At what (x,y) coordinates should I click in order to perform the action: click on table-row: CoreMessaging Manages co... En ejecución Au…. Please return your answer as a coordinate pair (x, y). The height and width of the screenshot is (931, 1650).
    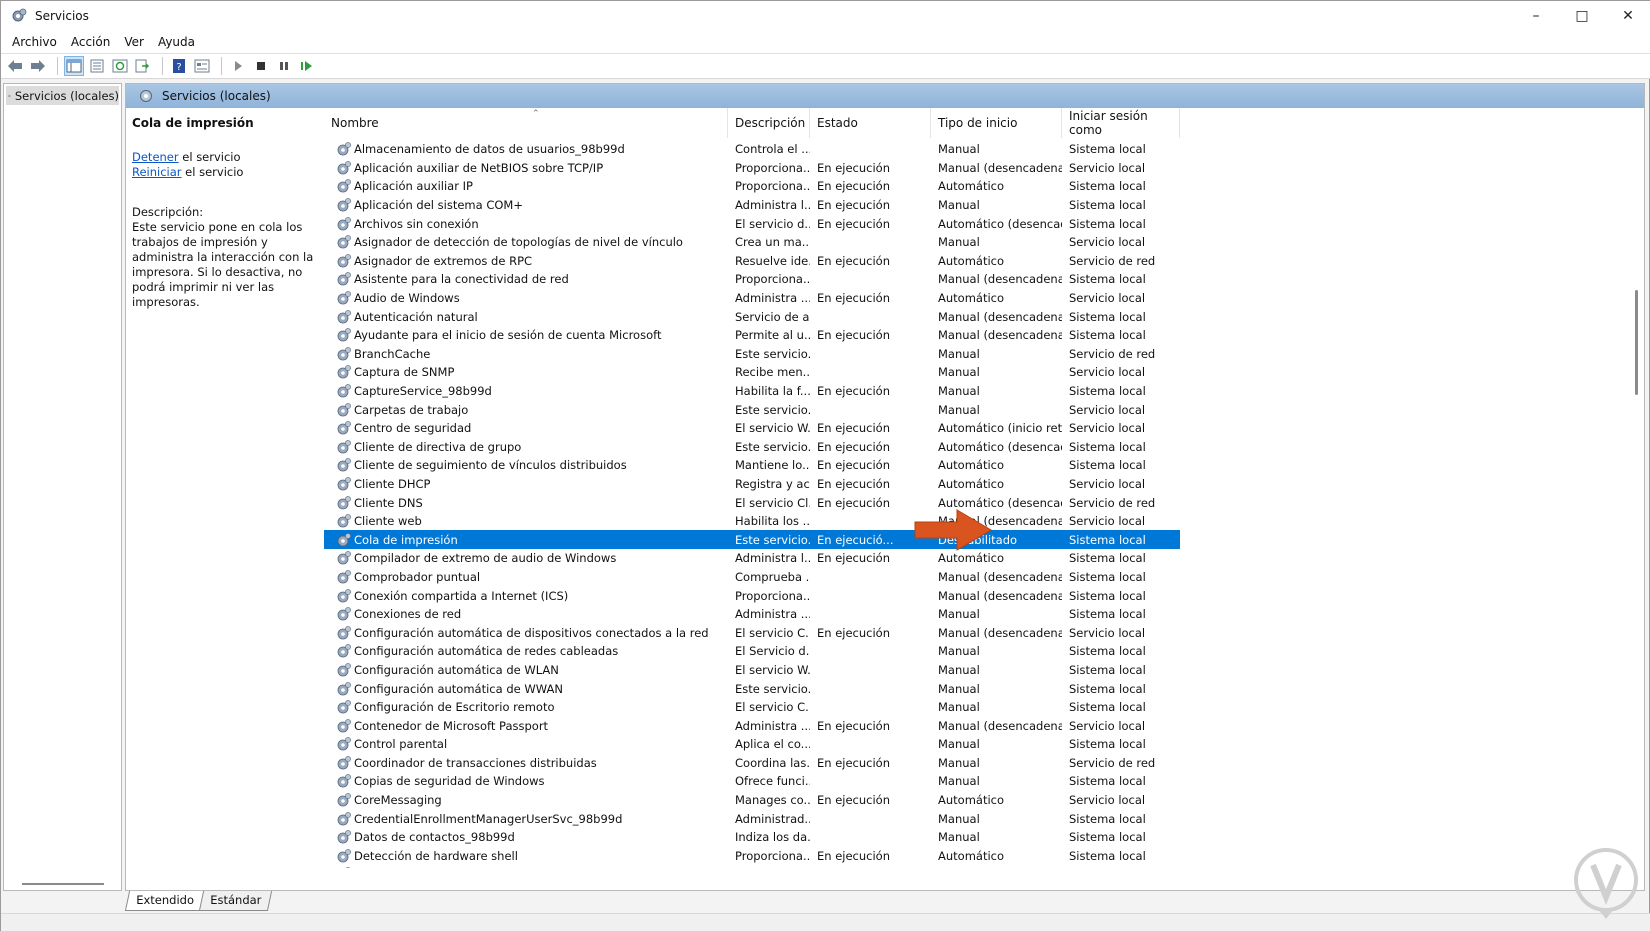
    Looking at the image, I should click on (752, 800).